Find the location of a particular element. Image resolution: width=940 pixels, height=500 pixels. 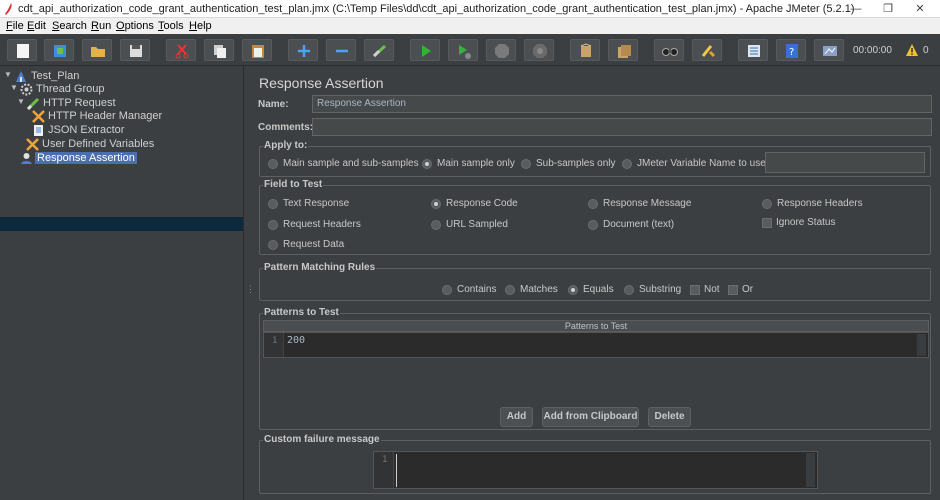

start-button is located at coordinates (425, 50).